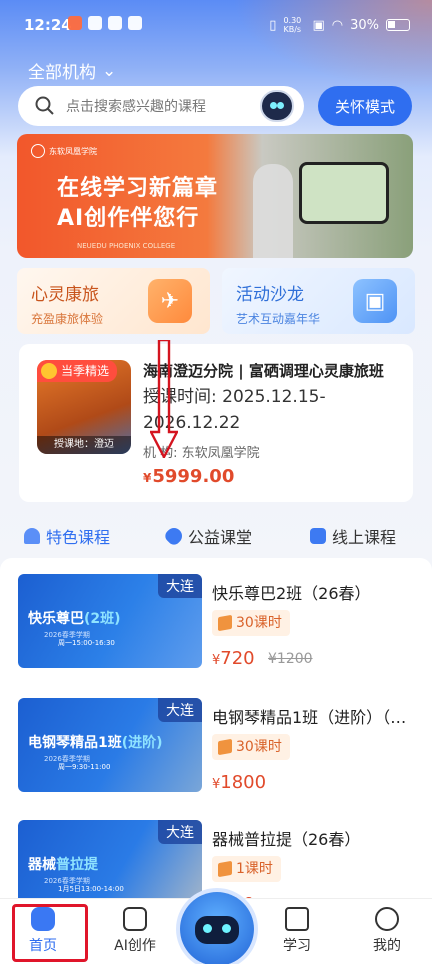 This screenshot has width=432, height=964. Describe the element at coordinates (364, 537) in the screenshot. I see `tab-label: 线上课程` at that location.